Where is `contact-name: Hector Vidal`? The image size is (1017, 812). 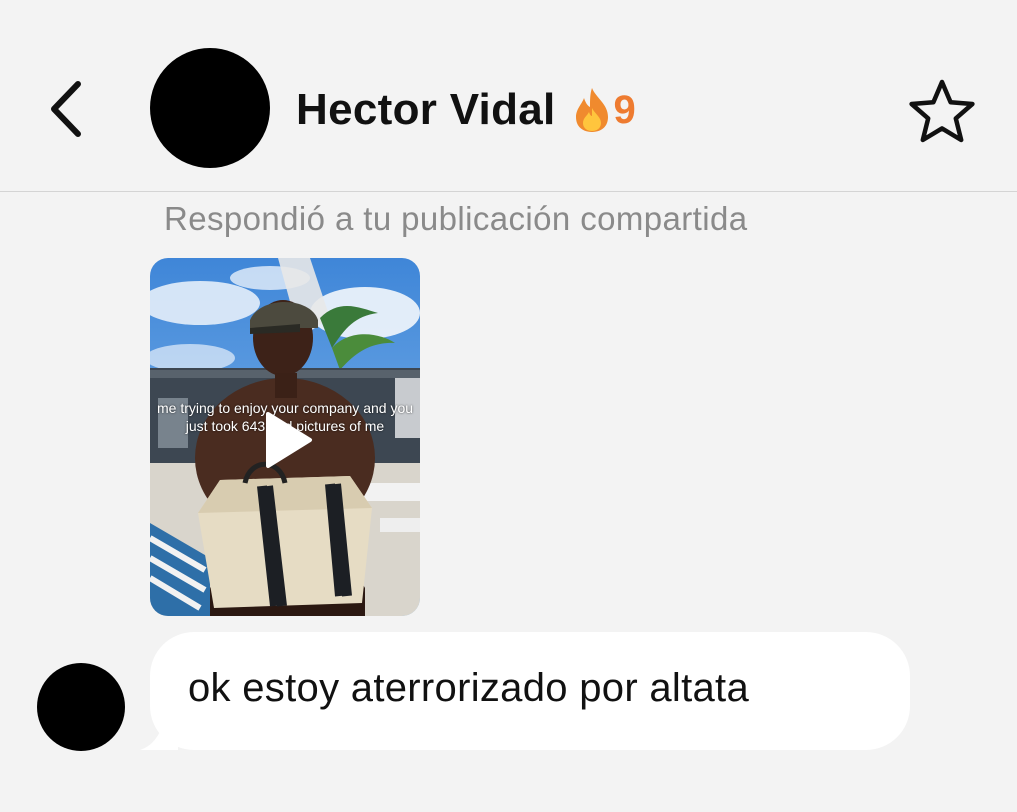
contact-name: Hector Vidal is located at coordinates (426, 109).